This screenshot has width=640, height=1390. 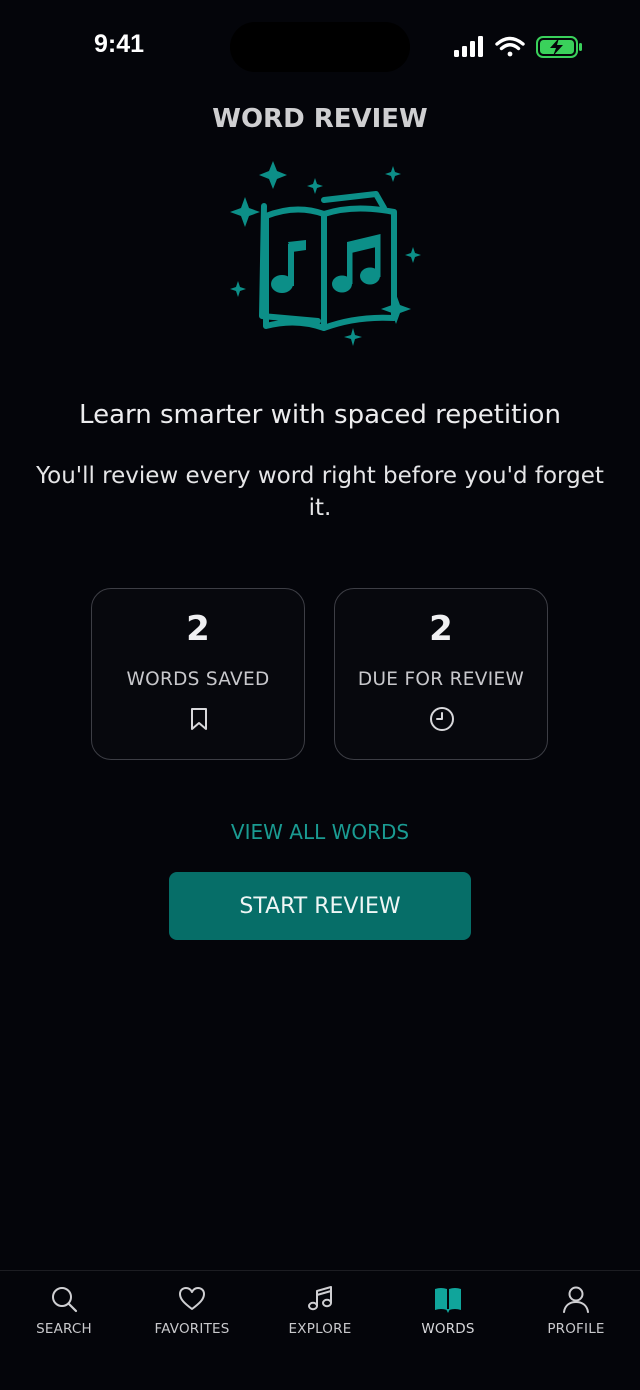 What do you see at coordinates (320, 415) in the screenshot?
I see `tagline: Learn smarter with spaced repetition` at bounding box center [320, 415].